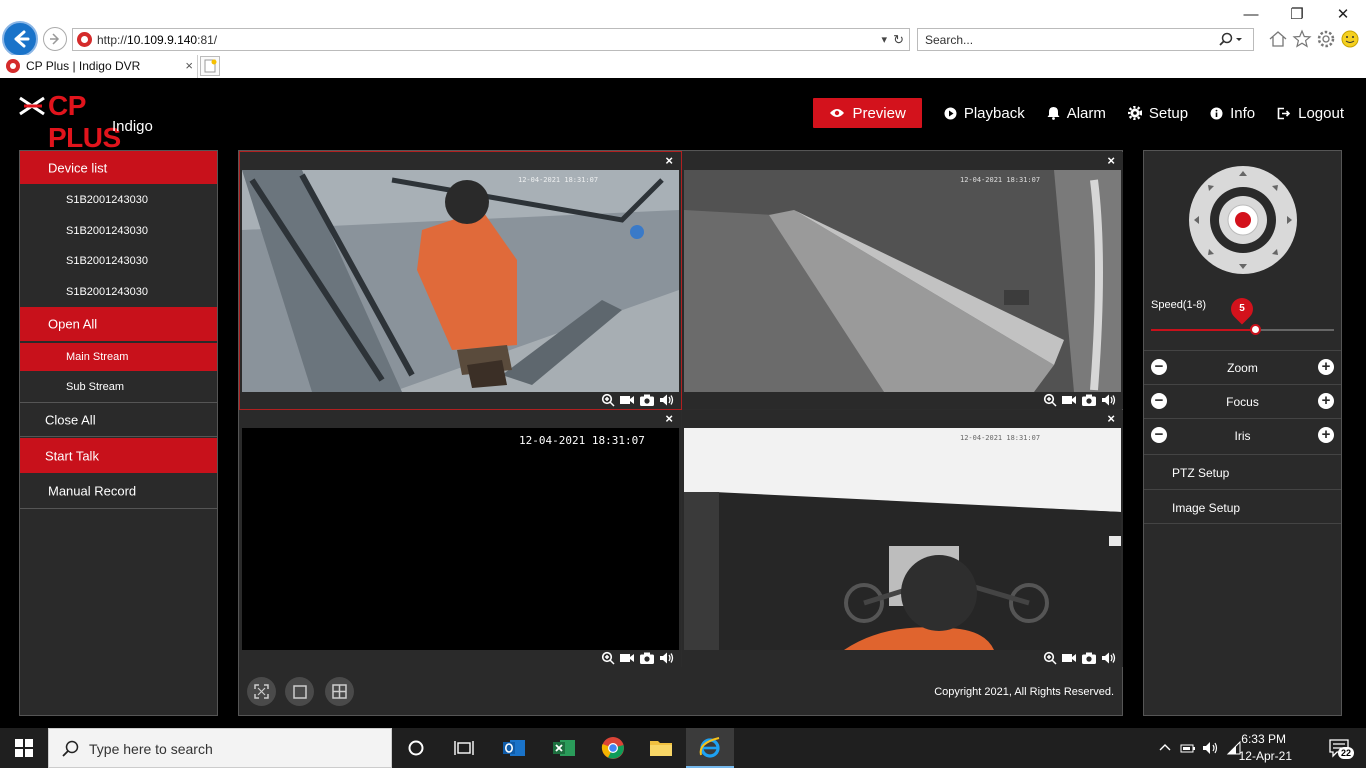 This screenshot has height=768, width=1366. Describe the element at coordinates (514, 748) in the screenshot. I see `outlook-app` at that location.